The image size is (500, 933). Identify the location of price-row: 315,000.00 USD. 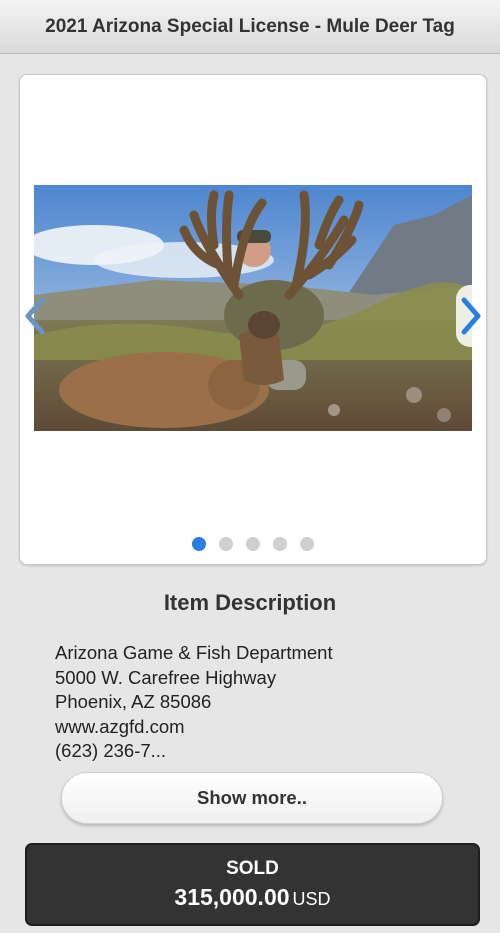
(252, 897).